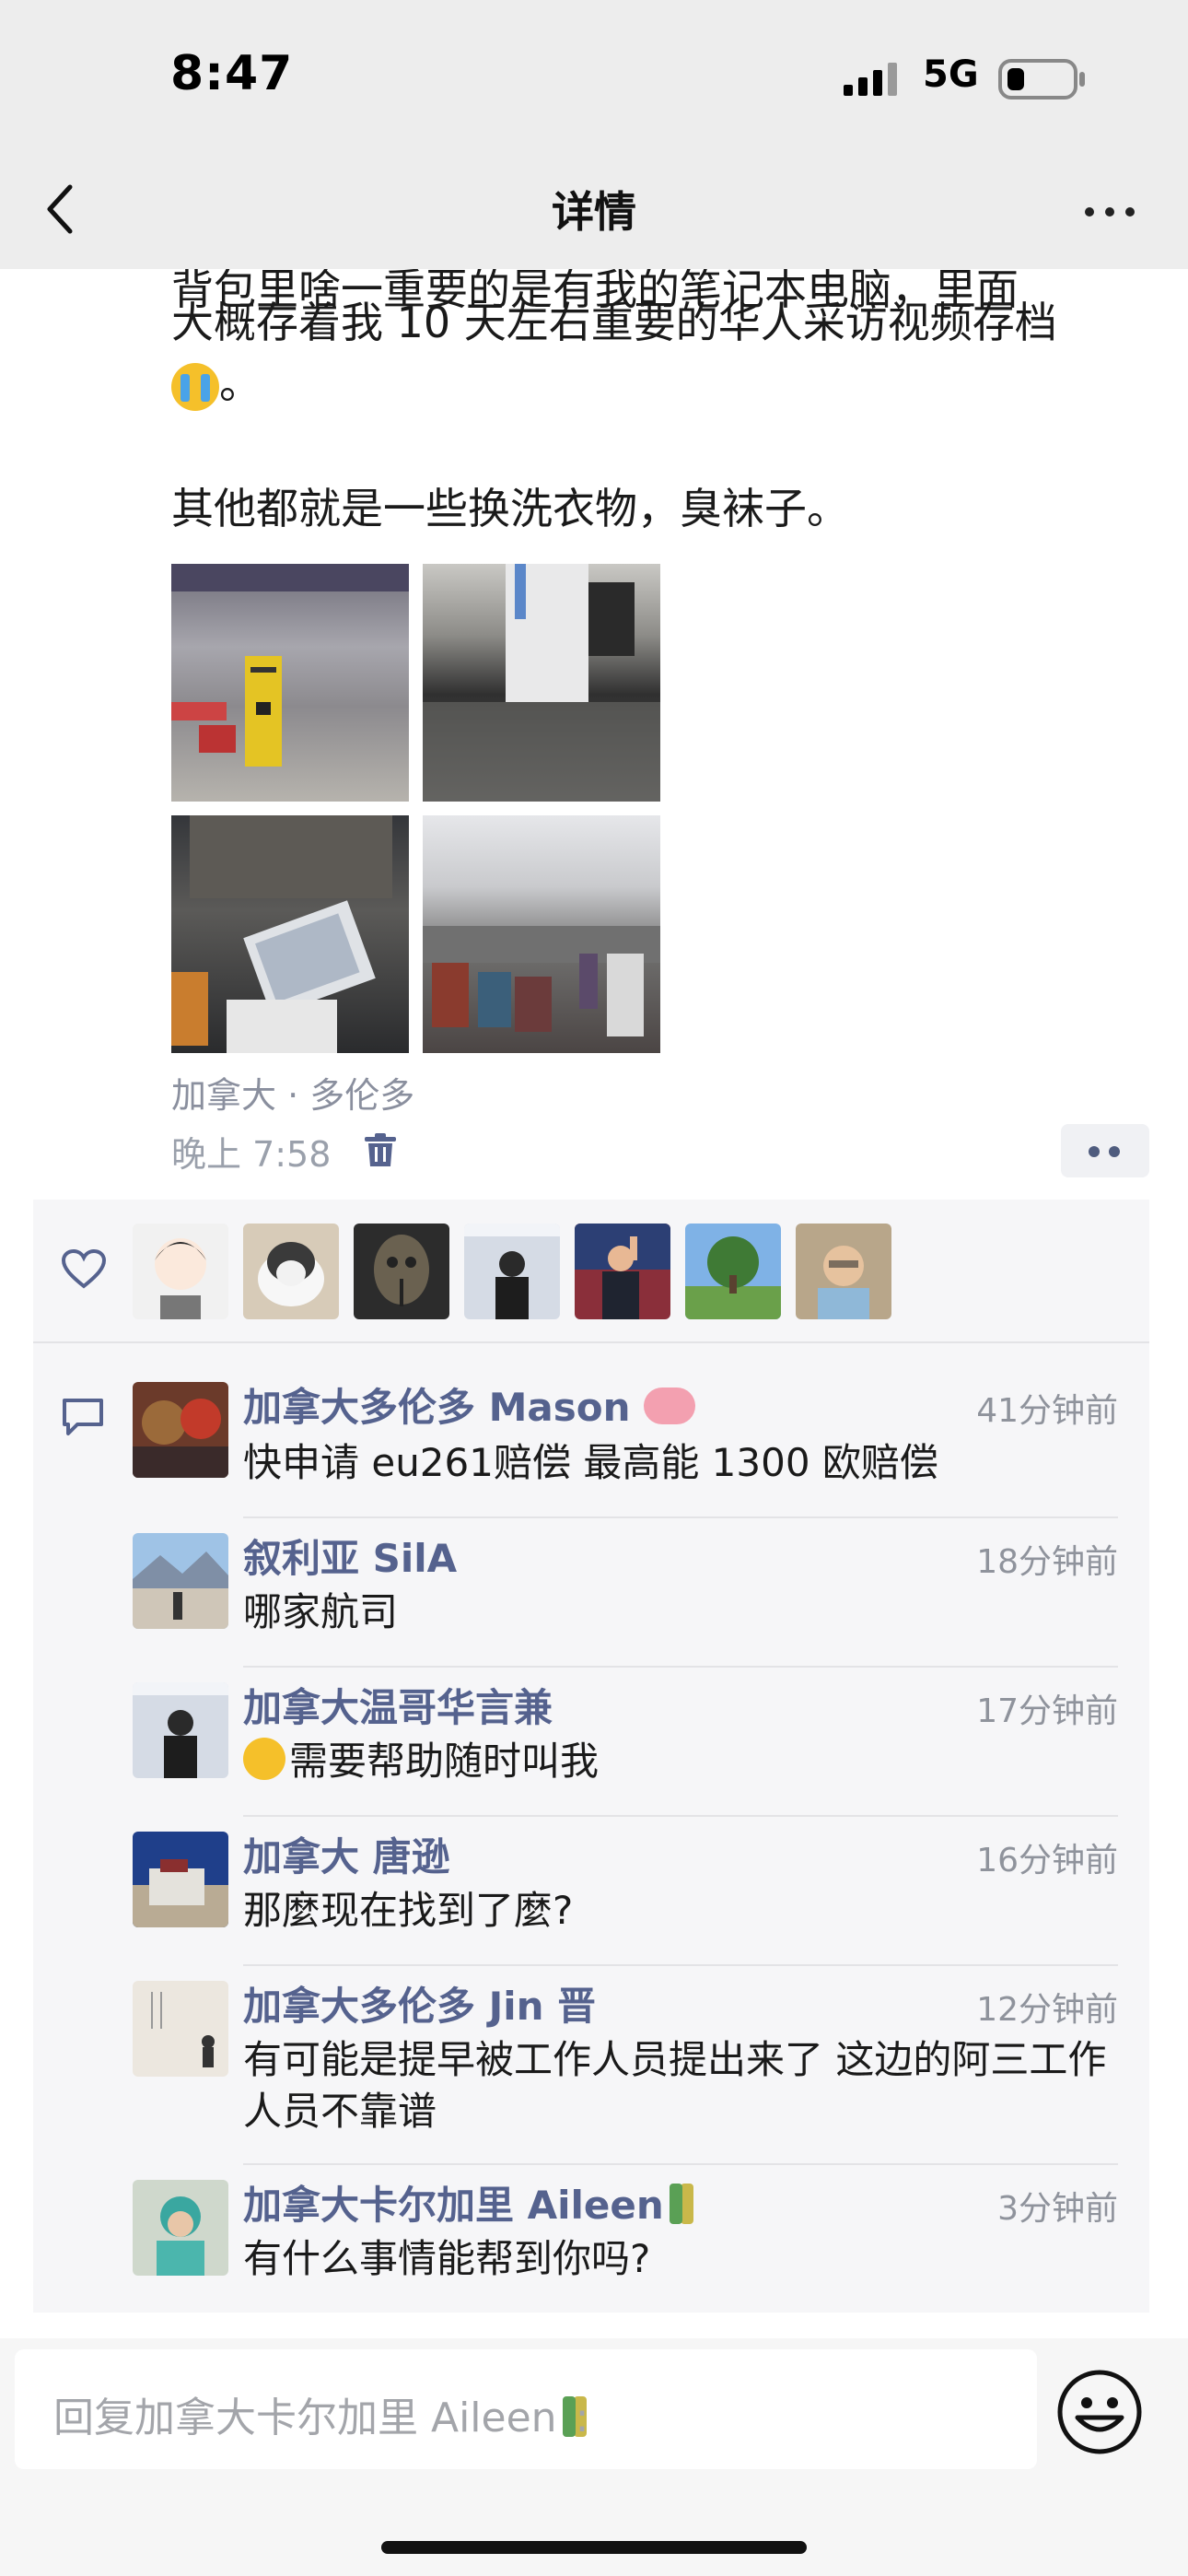 The height and width of the screenshot is (2576, 1188). Describe the element at coordinates (872, 79) in the screenshot. I see `cellular-signal-icon` at that location.